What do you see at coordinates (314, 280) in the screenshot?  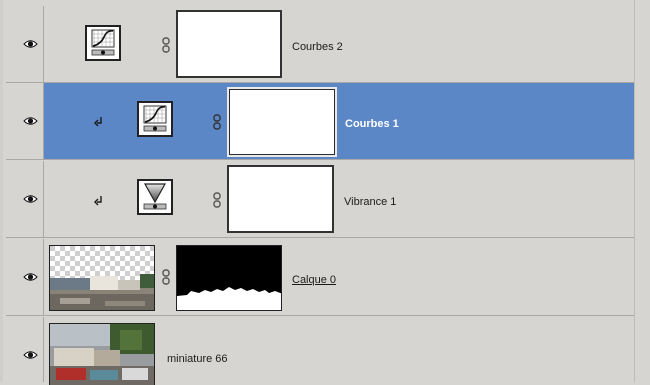 I see `layer-name: Calque 0` at bounding box center [314, 280].